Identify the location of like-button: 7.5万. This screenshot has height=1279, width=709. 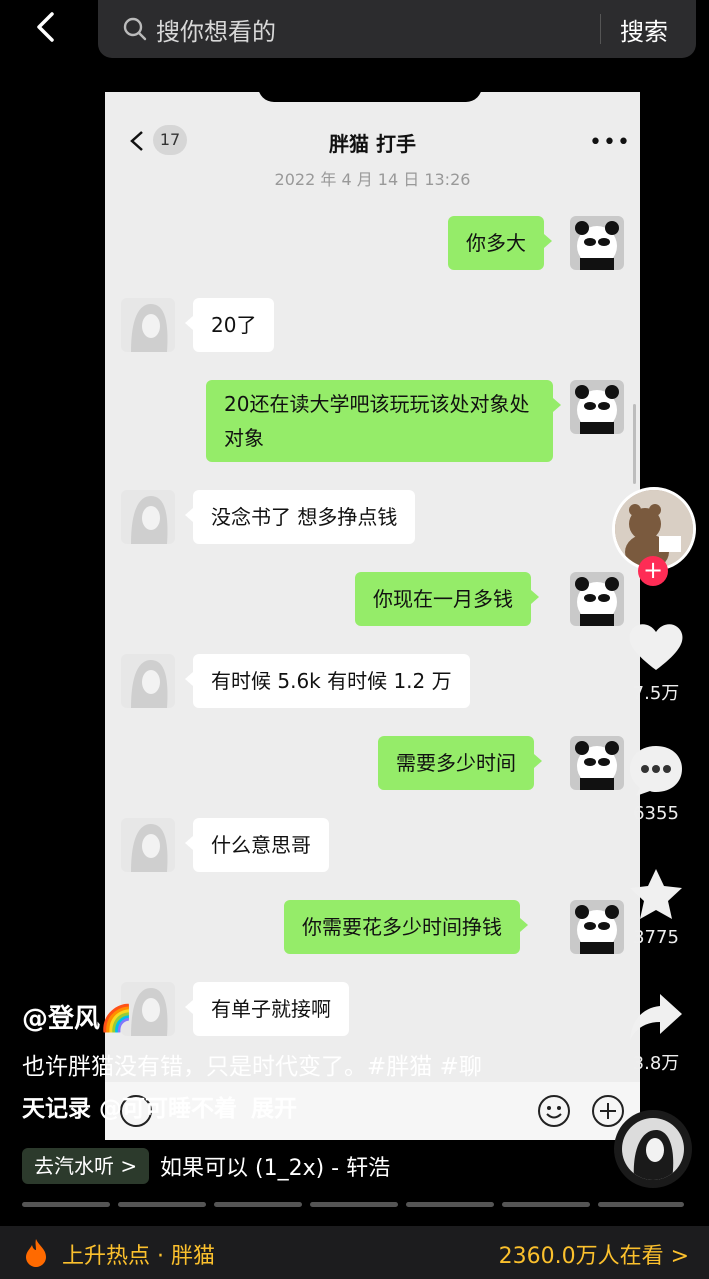
(656, 661).